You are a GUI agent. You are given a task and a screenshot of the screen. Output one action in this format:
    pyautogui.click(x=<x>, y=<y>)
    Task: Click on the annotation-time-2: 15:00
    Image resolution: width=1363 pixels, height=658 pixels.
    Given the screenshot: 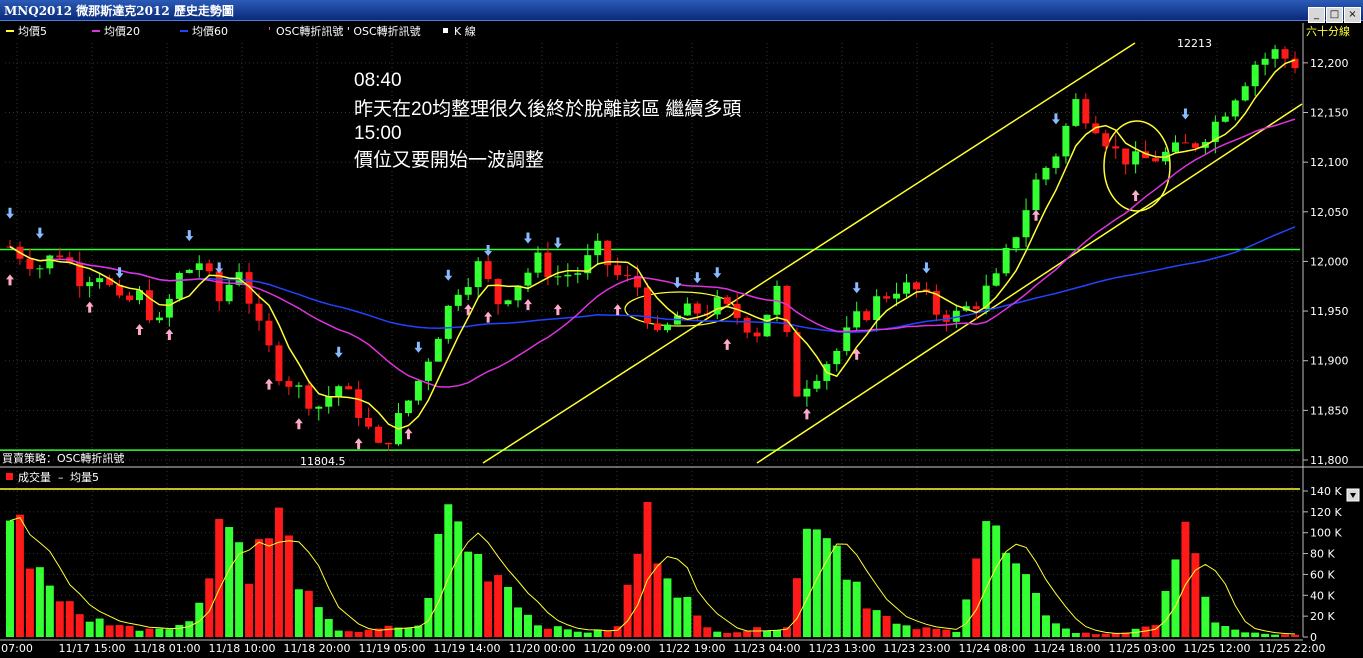 What is the action you would take?
    pyautogui.click(x=378, y=133)
    